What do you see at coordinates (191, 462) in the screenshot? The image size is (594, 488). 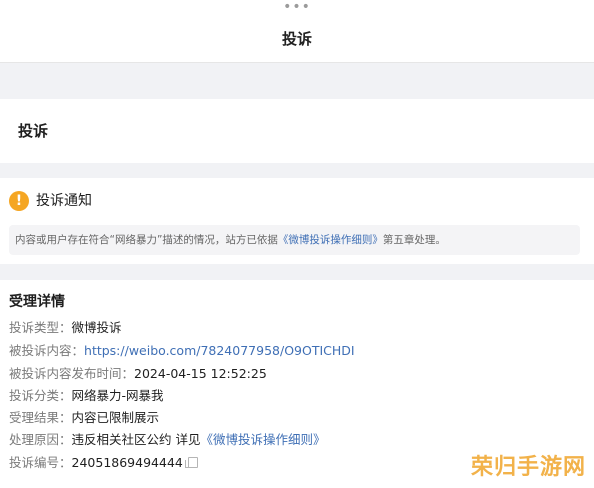 I see `copy-icon` at bounding box center [191, 462].